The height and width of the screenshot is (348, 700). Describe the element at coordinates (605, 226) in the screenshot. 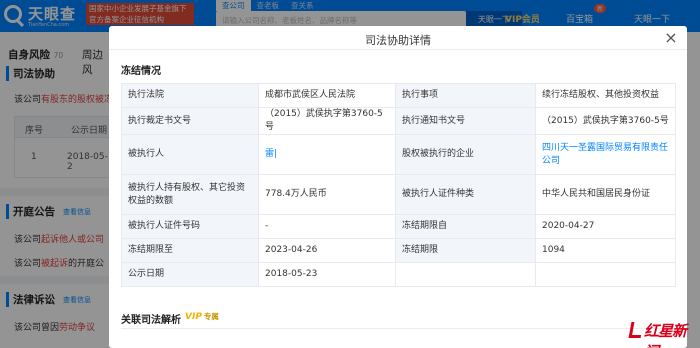

I see `value-freeze-from: 2020-04-27` at that location.